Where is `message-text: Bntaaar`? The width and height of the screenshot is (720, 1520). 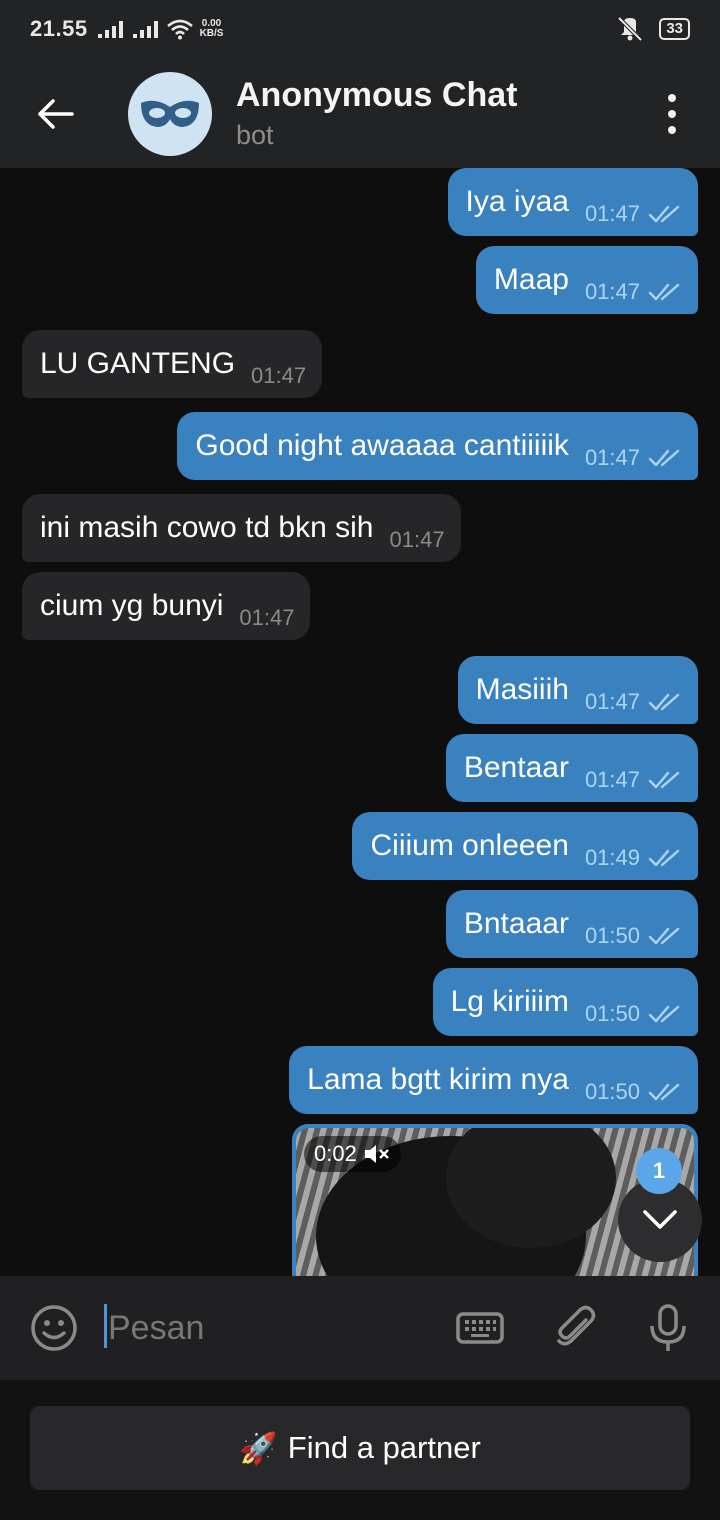 message-text: Bntaaar is located at coordinates (516, 923).